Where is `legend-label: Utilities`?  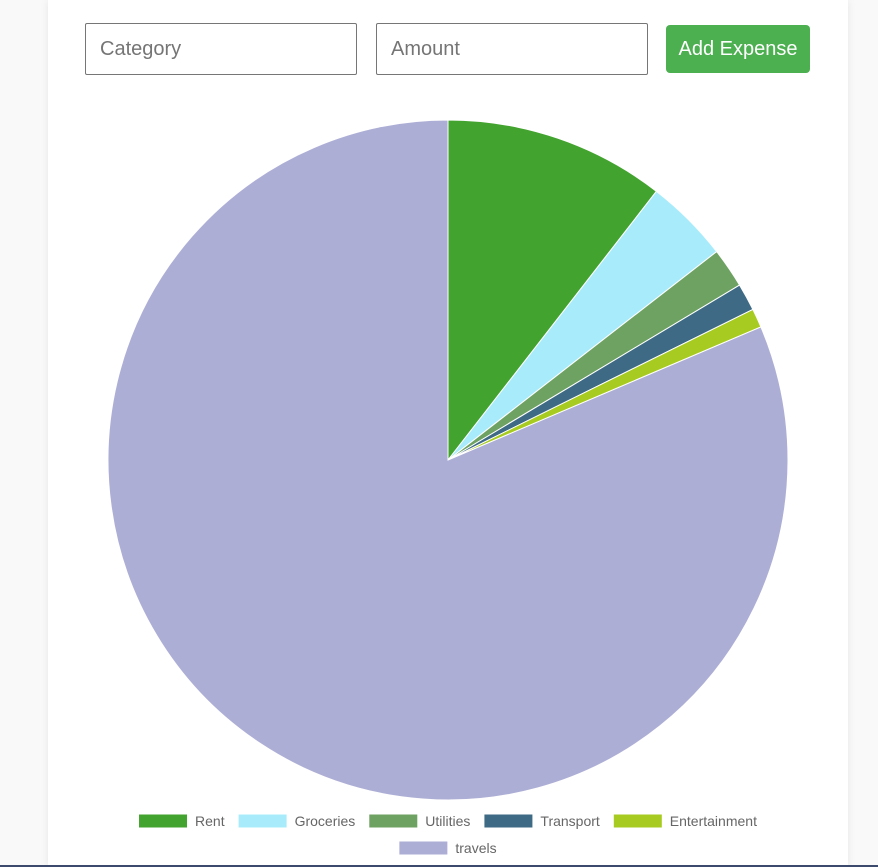
legend-label: Utilities is located at coordinates (447, 821).